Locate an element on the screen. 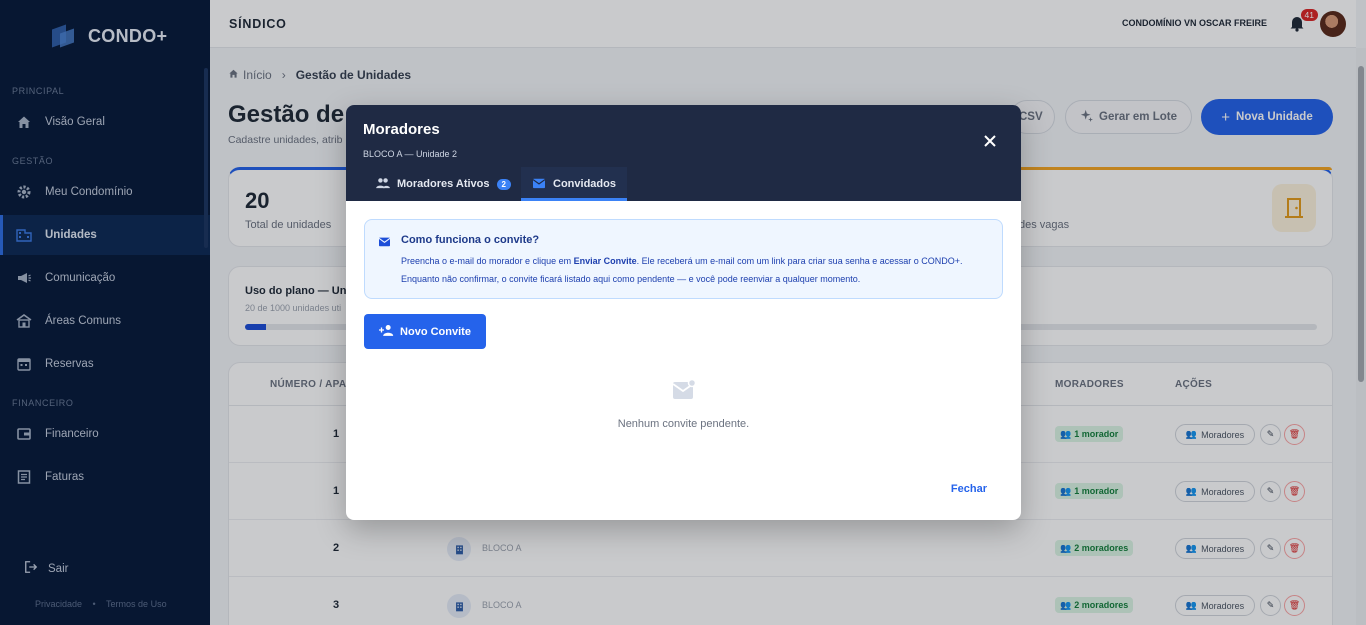  tab-label: Moradores Ativos is located at coordinates (443, 184).